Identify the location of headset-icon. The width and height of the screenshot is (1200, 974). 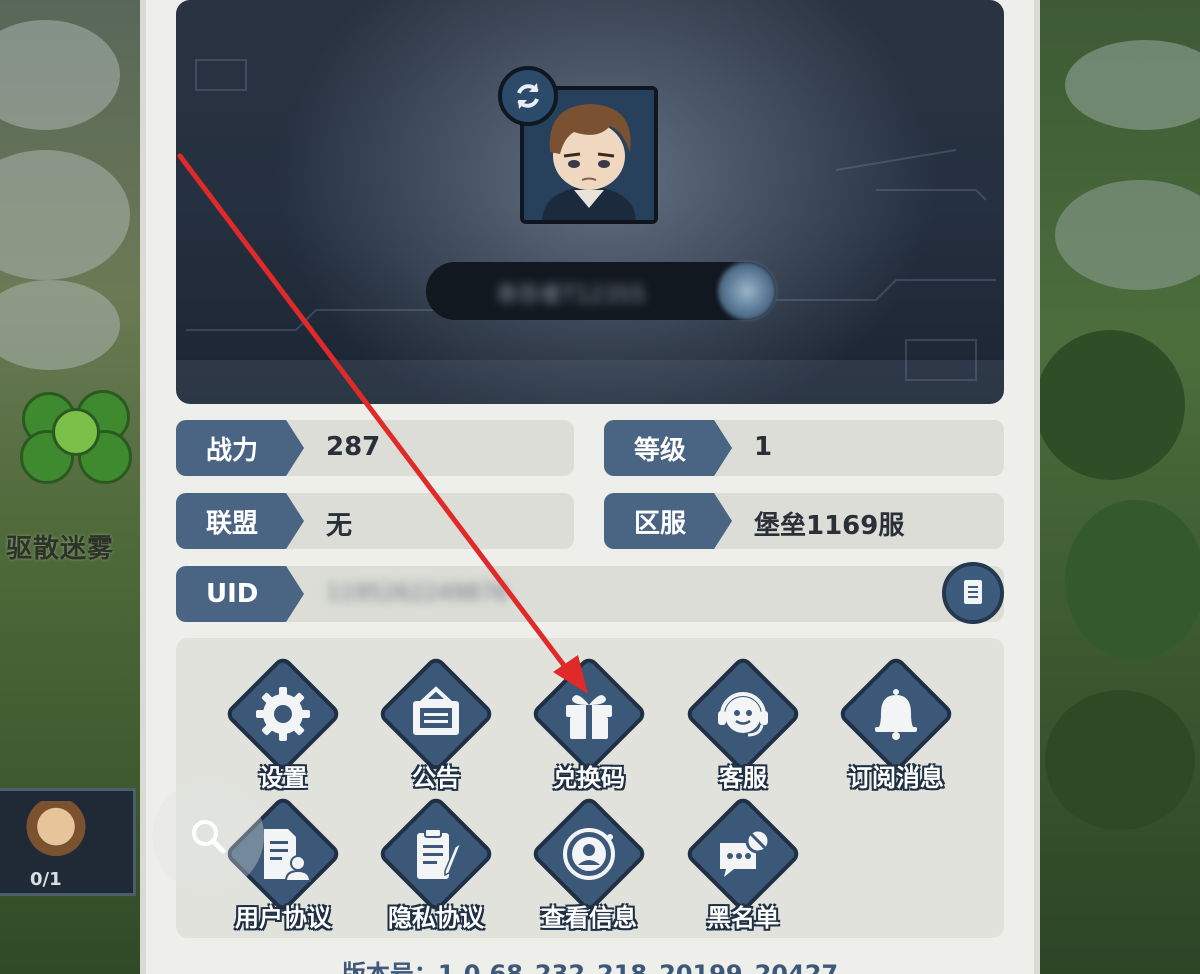
(743, 714).